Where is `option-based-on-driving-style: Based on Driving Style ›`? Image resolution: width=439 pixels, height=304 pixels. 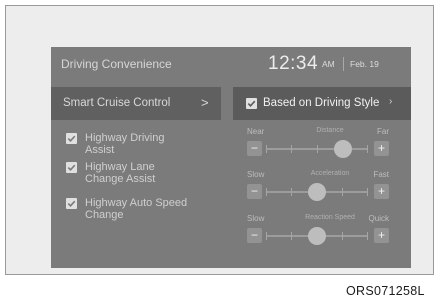
option-based-on-driving-style: Based on Driving Style › is located at coordinates (322, 103).